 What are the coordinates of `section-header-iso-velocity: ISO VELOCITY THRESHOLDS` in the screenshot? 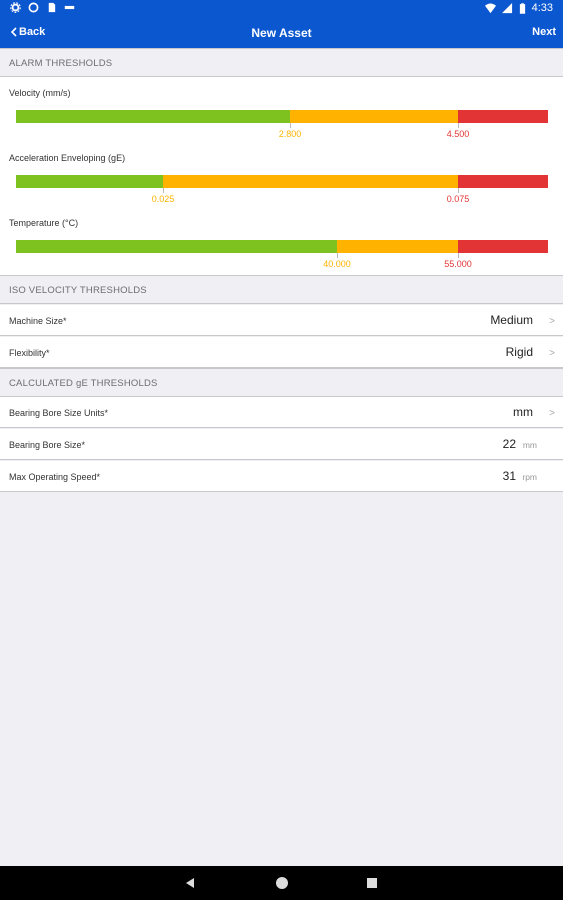 It's located at (281, 289).